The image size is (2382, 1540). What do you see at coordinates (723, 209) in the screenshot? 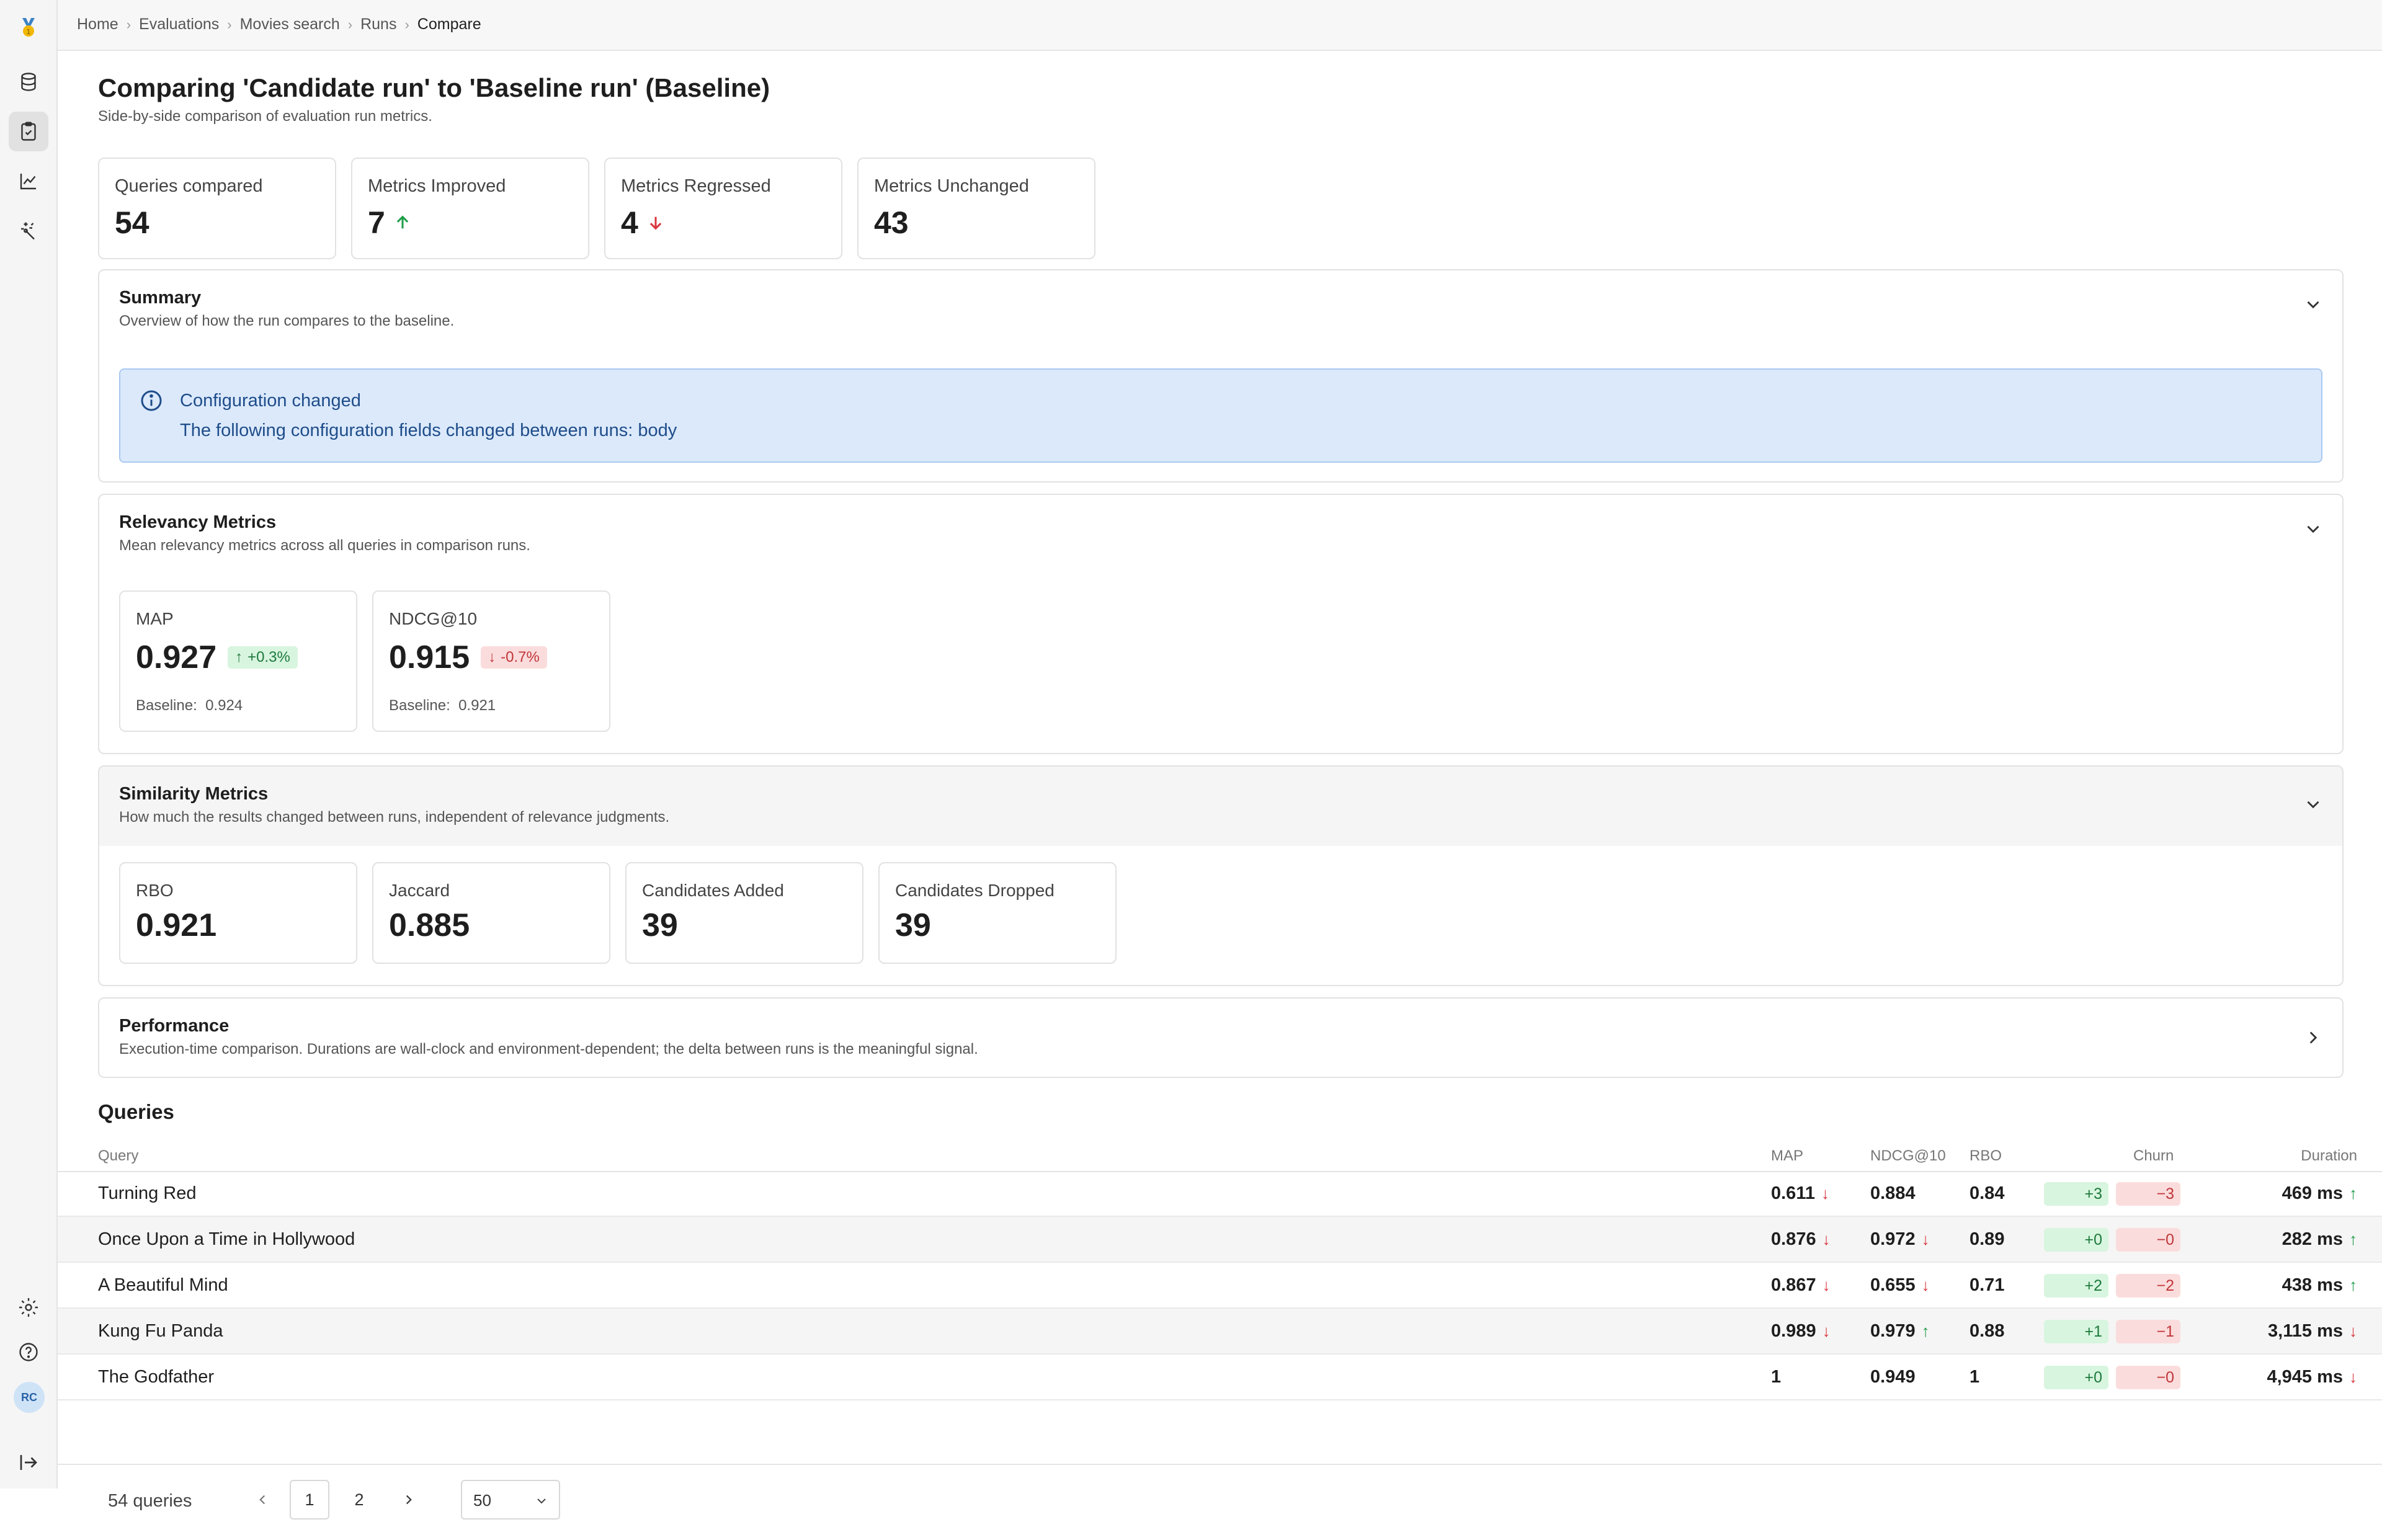
I see `stat-card-metrics-regressed: Metrics Regressed 4` at bounding box center [723, 209].